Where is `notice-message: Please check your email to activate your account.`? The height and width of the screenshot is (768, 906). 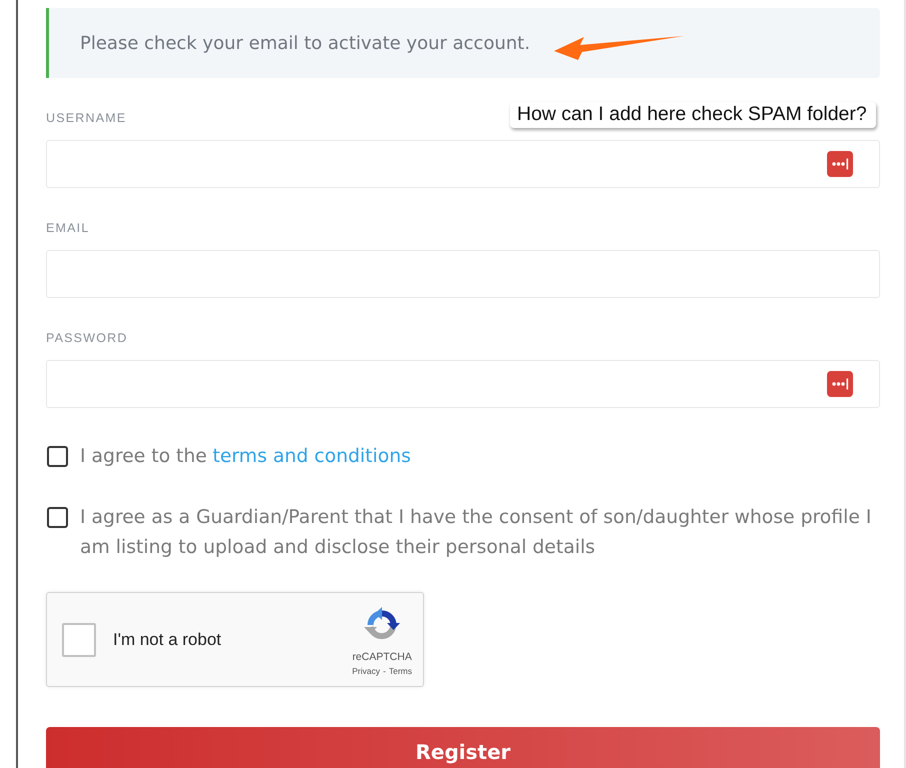
notice-message: Please check your email to activate your account. is located at coordinates (305, 43).